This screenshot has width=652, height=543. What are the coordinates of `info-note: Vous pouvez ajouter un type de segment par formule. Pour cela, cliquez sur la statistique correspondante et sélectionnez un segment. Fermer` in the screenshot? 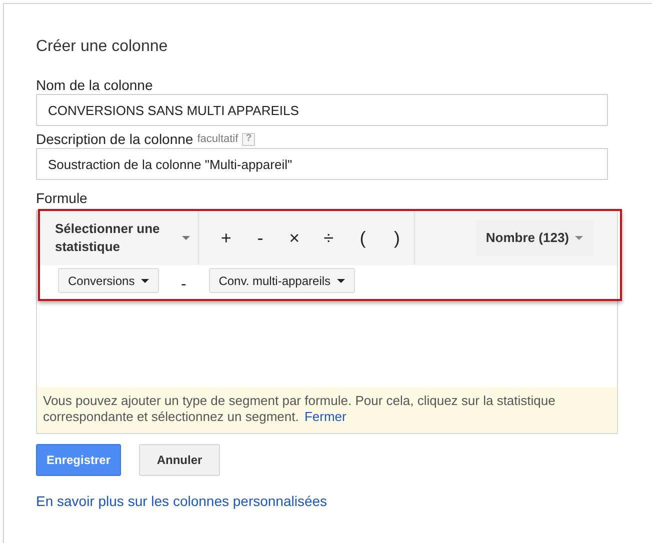 It's located at (327, 410).